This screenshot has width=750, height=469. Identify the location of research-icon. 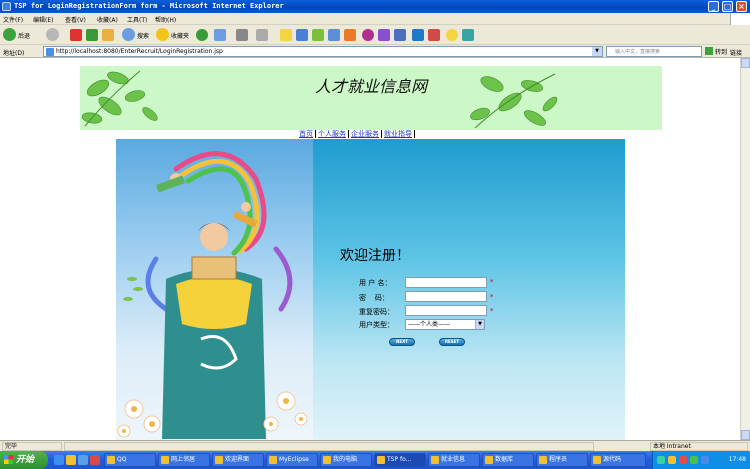
(334, 35).